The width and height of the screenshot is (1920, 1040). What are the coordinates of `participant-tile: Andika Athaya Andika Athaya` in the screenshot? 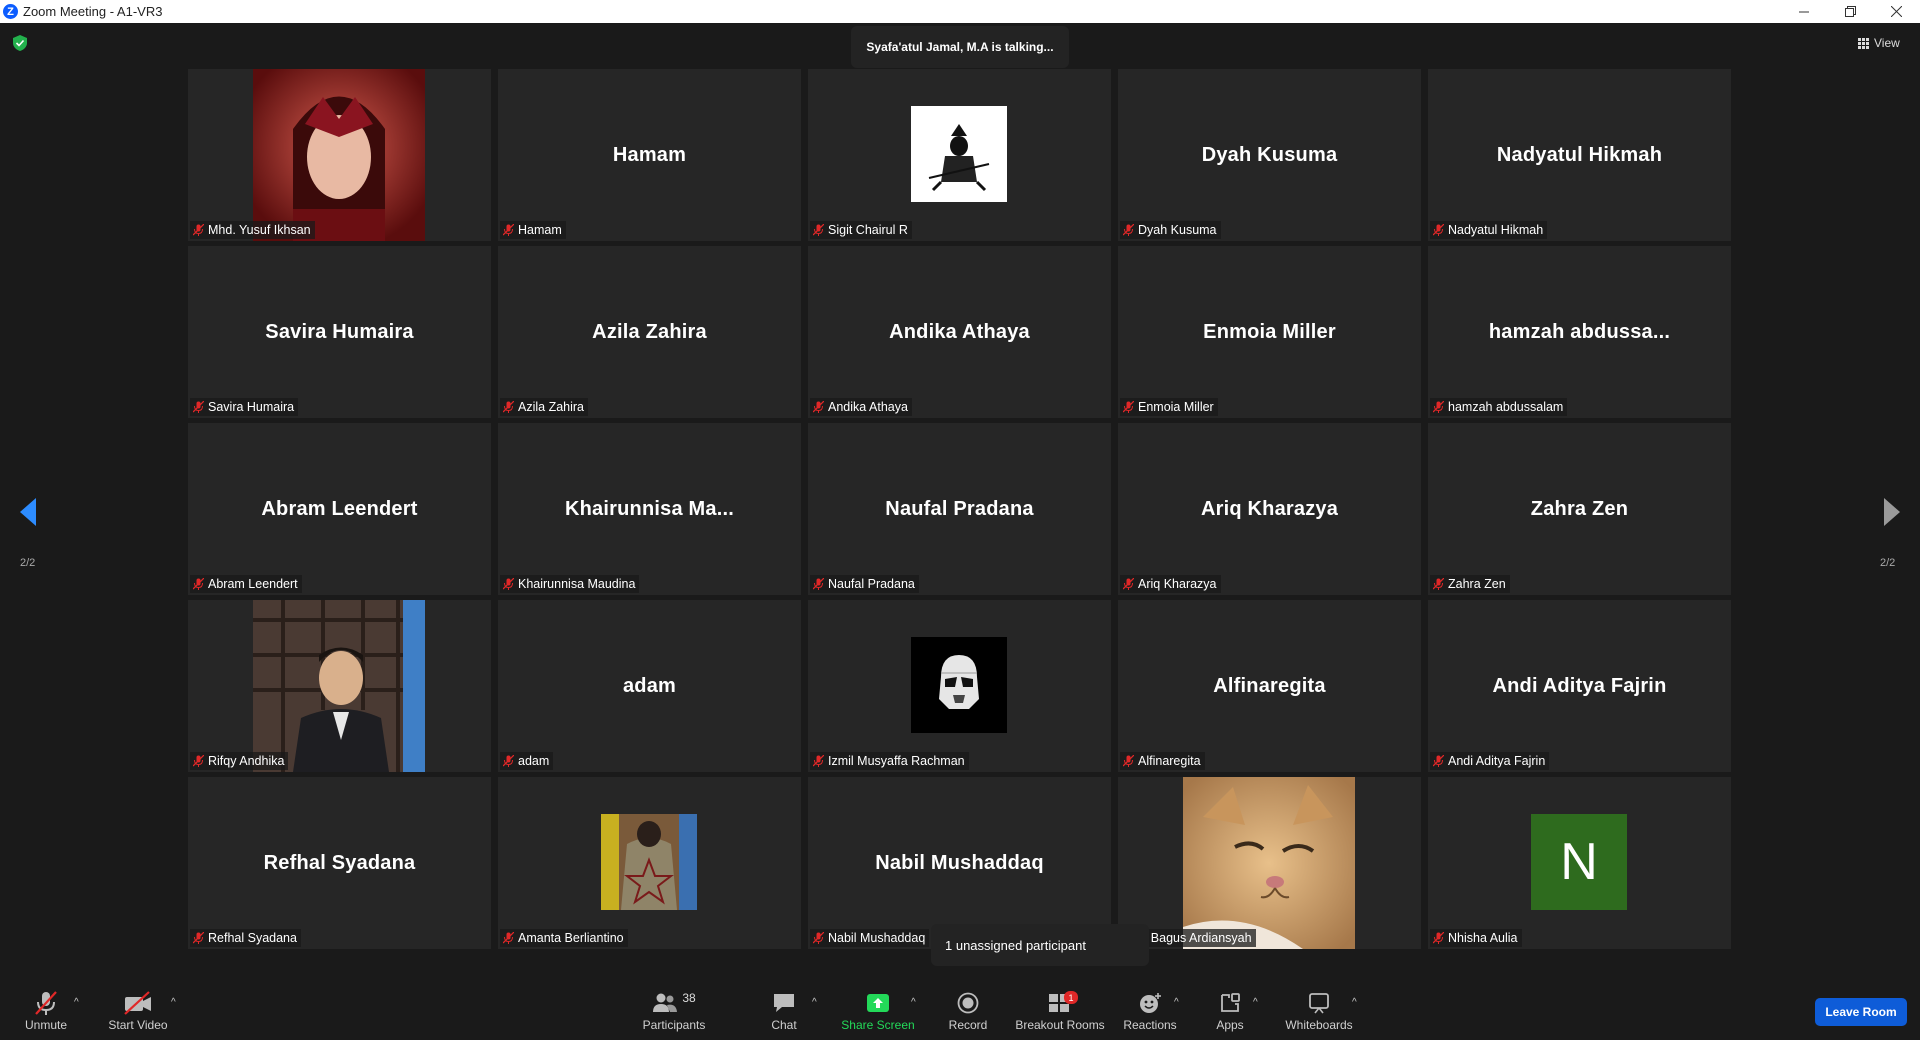 It's located at (959, 332).